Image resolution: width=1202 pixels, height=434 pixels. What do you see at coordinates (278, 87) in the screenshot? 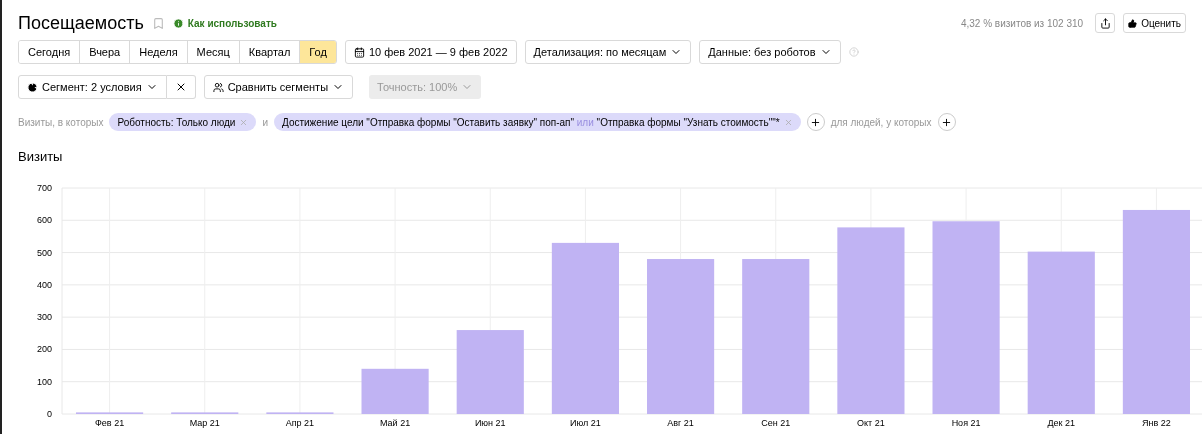
I see `compare-dropdown: Сравнить сегменты` at bounding box center [278, 87].